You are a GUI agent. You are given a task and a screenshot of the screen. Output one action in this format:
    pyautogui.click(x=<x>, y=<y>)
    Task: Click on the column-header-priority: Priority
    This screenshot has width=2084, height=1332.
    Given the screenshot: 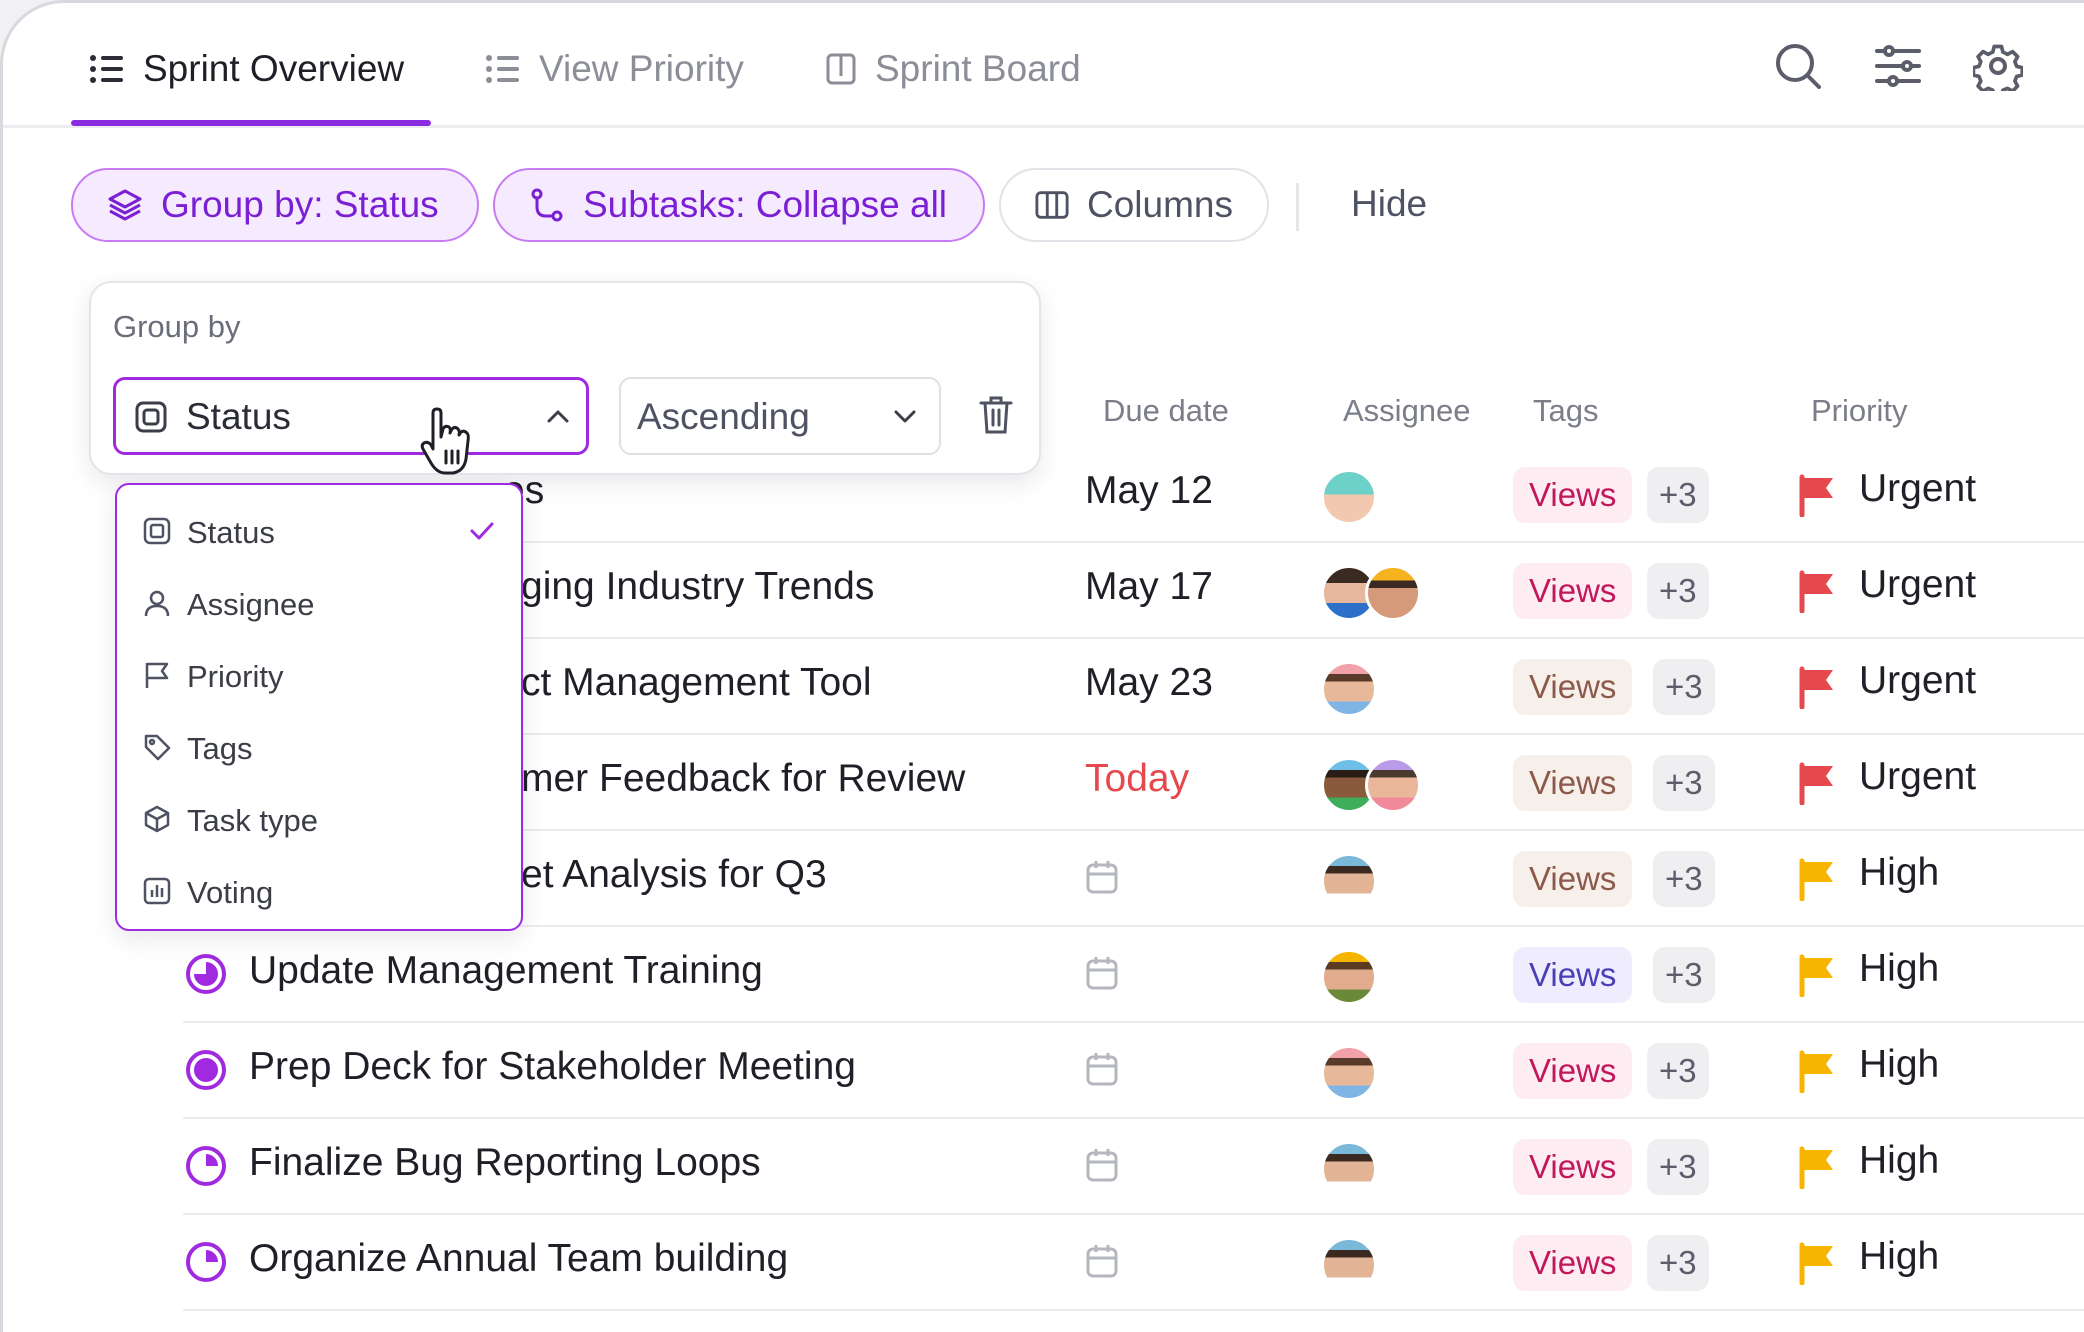 What is the action you would take?
    pyautogui.click(x=1859, y=411)
    